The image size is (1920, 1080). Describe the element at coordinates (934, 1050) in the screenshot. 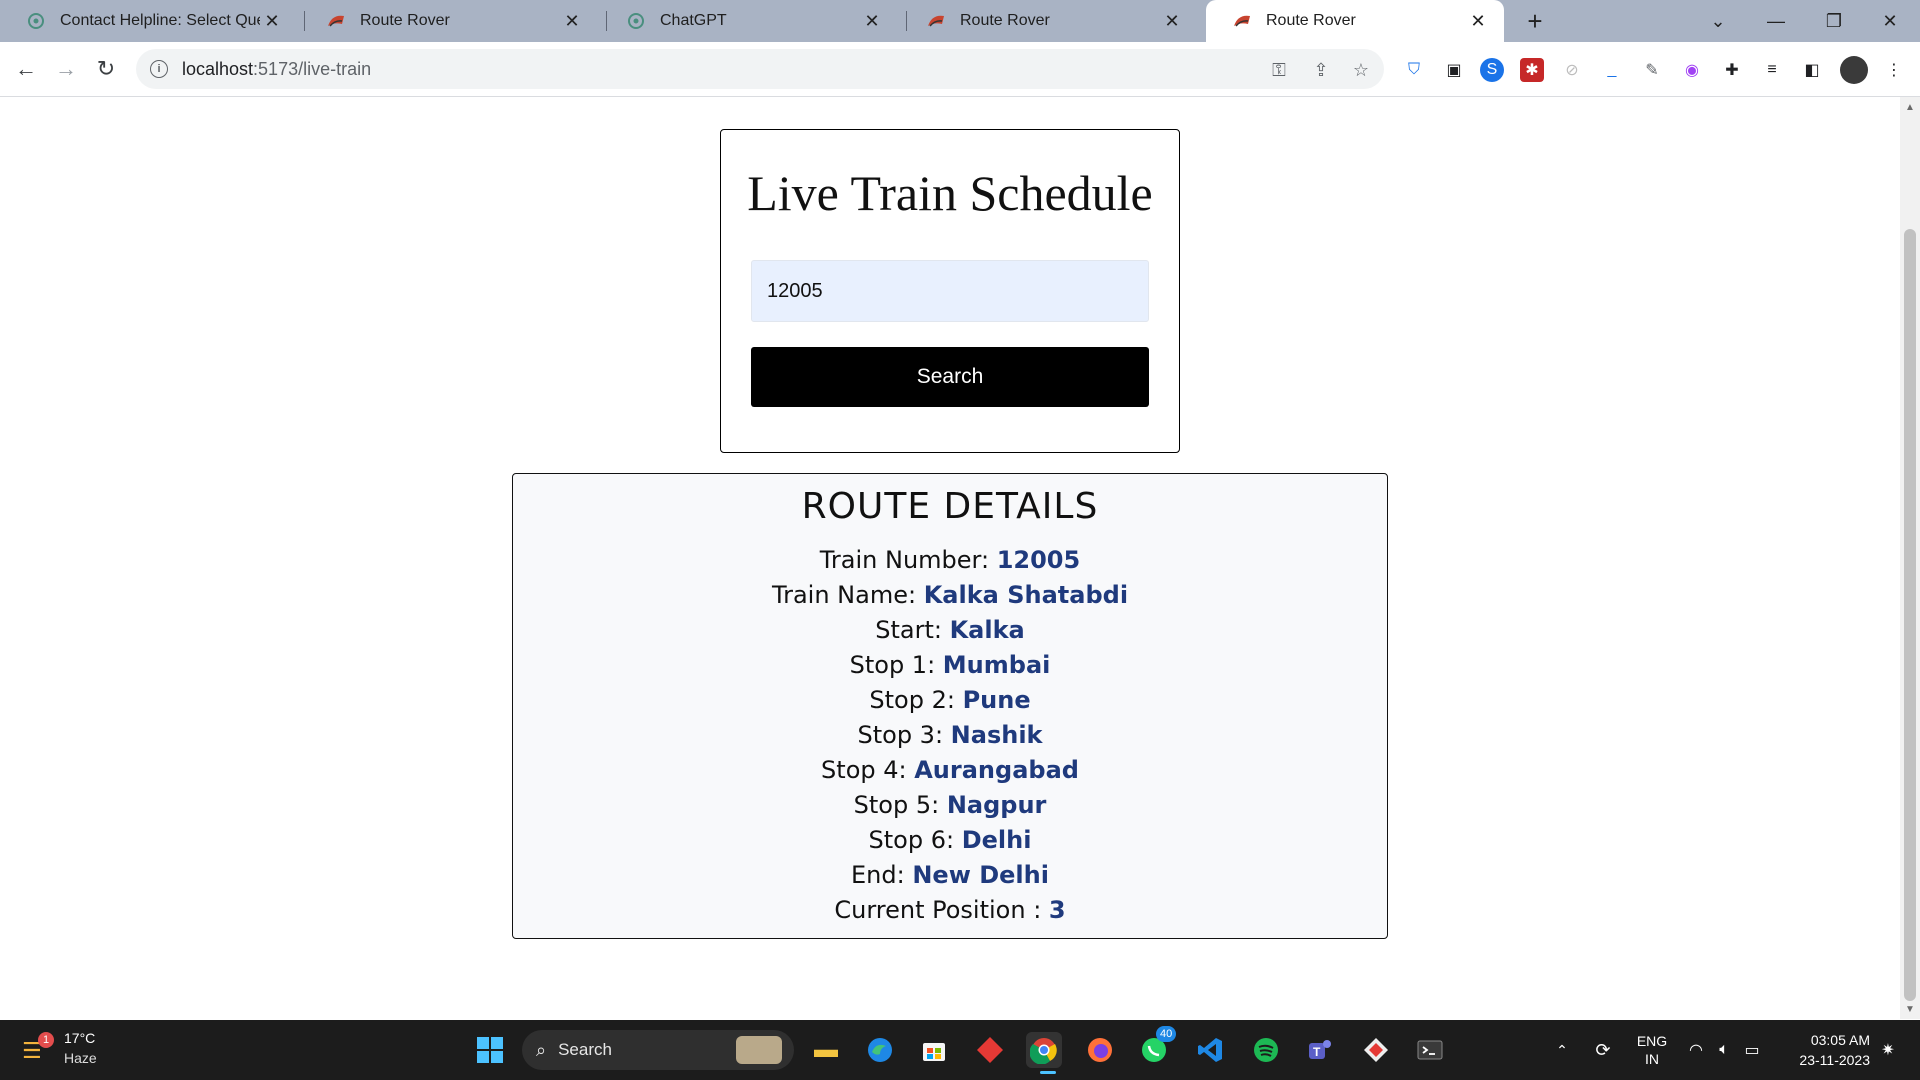

I see `microsoft-store-icon` at that location.